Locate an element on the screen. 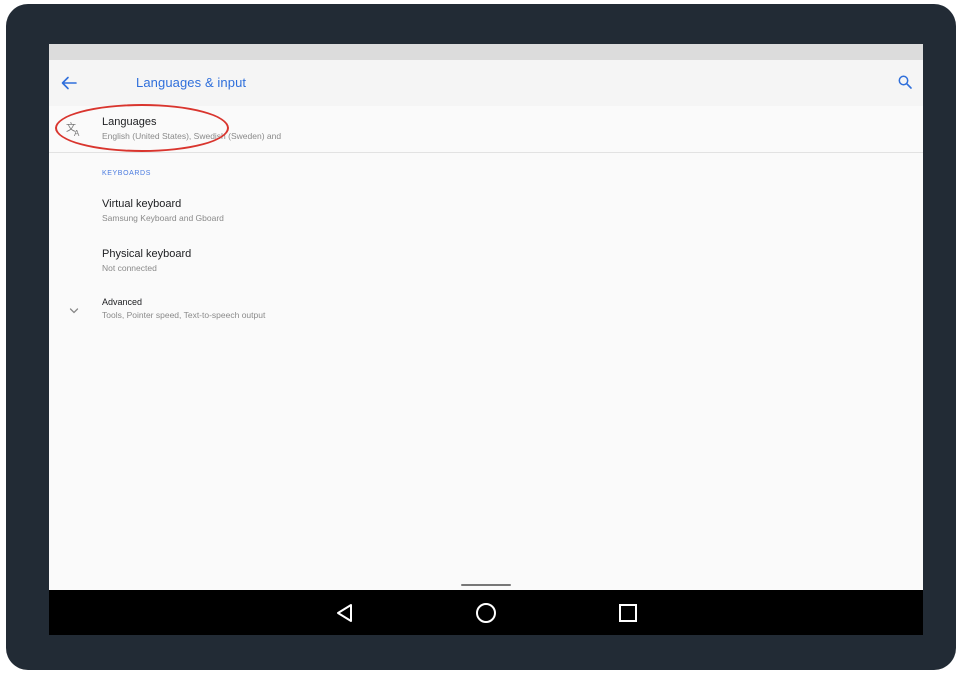  divider is located at coordinates (486, 152).